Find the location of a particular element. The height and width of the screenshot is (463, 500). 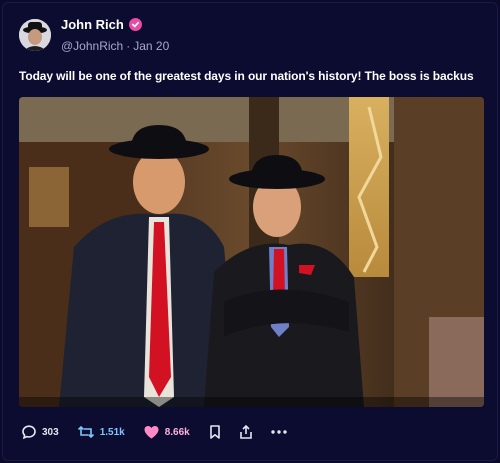

share-button is located at coordinates (246, 432).